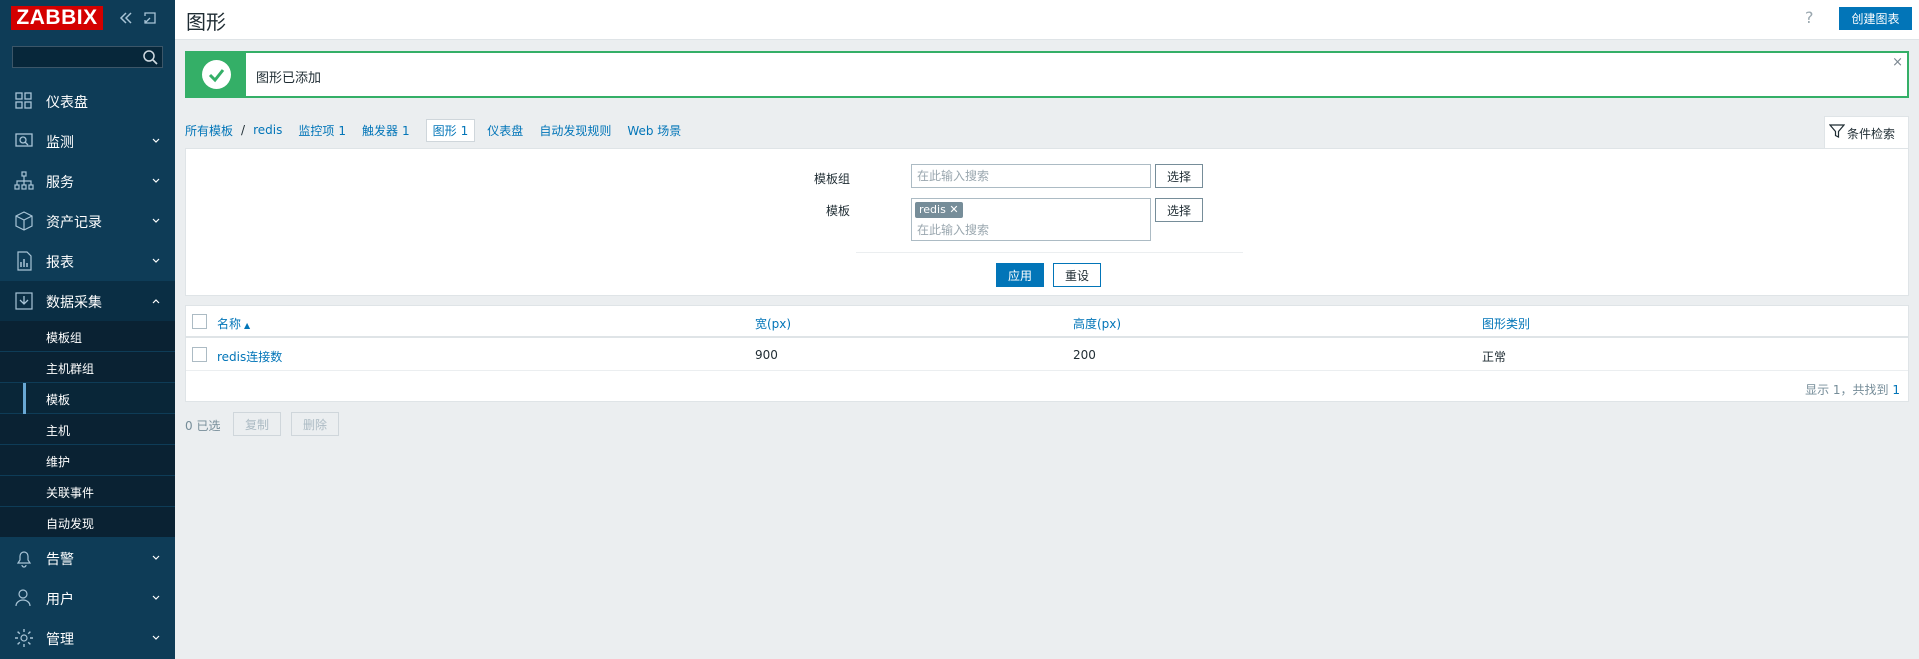 Image resolution: width=1919 pixels, height=659 pixels. What do you see at coordinates (87, 638) in the screenshot?
I see `menu-item-administration: 管理` at bounding box center [87, 638].